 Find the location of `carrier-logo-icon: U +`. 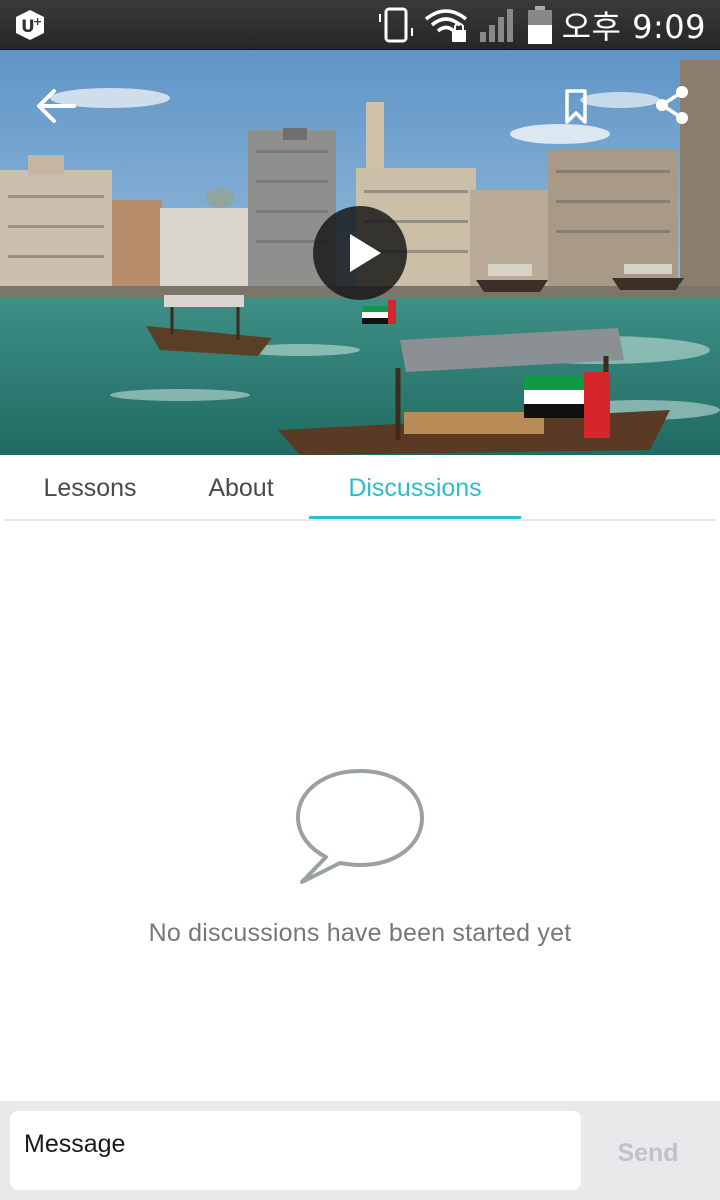

carrier-logo-icon: U + is located at coordinates (30, 25).